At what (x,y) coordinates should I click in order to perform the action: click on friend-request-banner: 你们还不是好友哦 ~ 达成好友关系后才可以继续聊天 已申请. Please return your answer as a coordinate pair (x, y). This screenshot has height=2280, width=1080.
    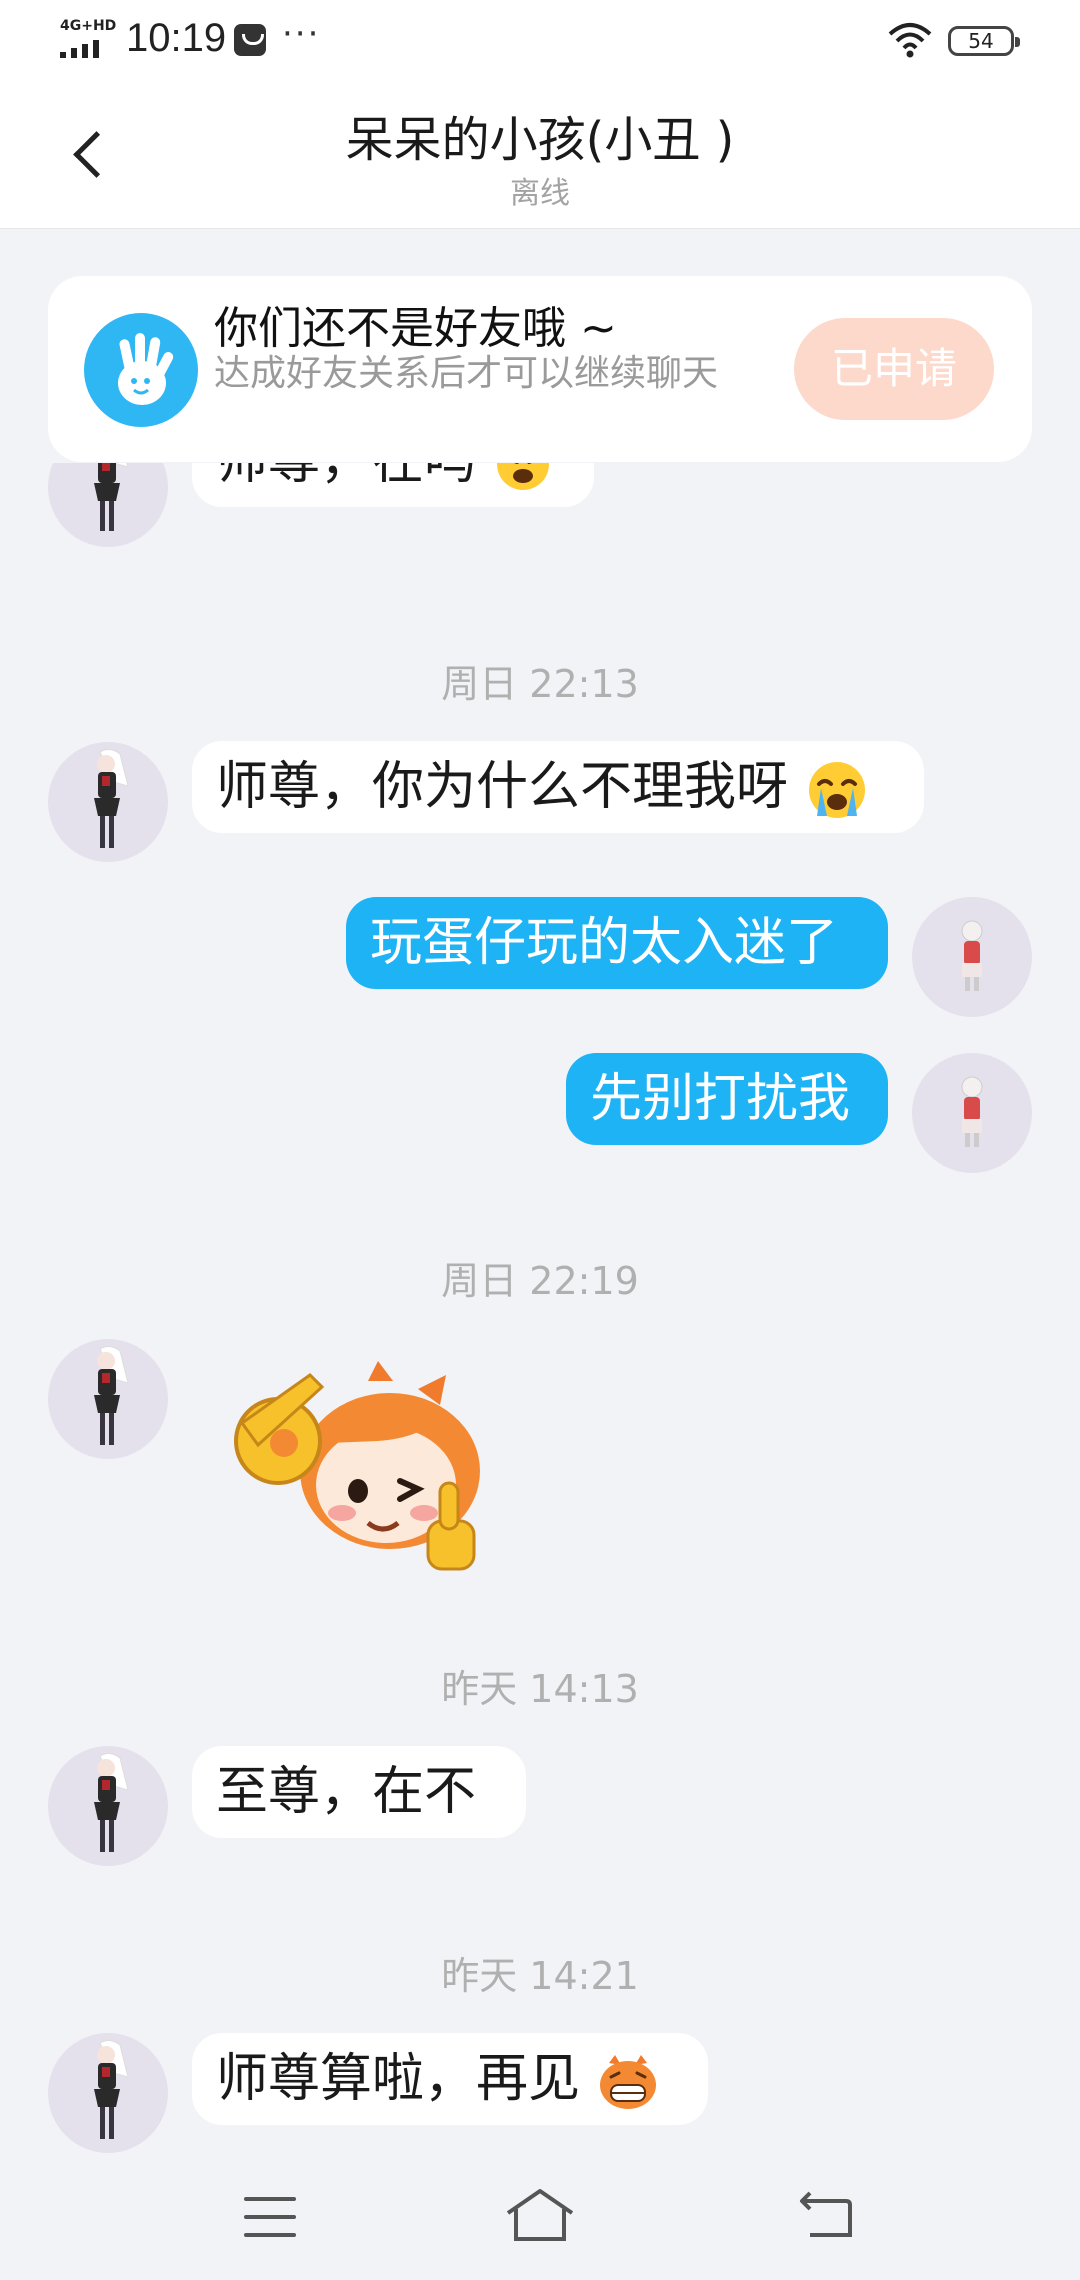
    Looking at the image, I should click on (540, 369).